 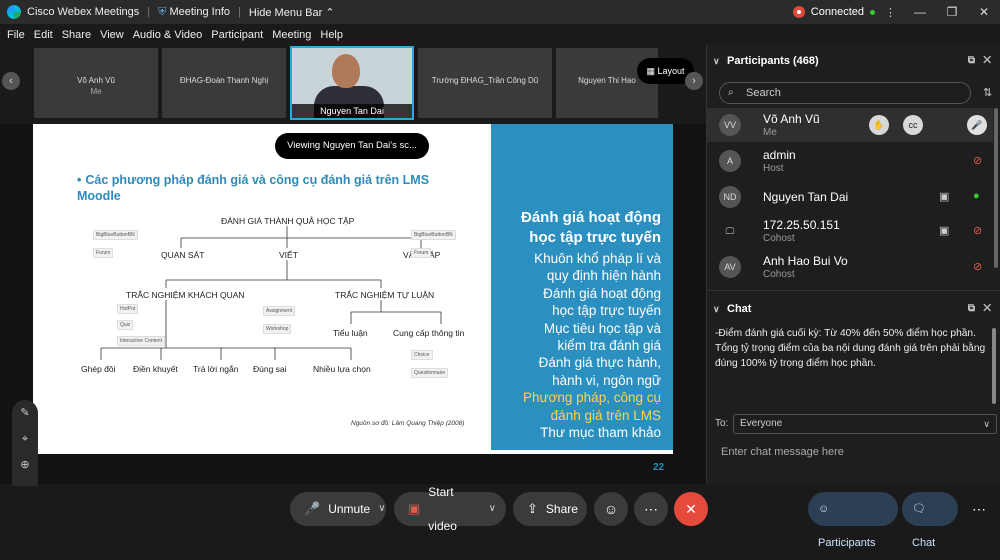 What do you see at coordinates (850, 267) in the screenshot?
I see `participant-row: AV Anh Hao Bui Vo Cohost ⊘` at bounding box center [850, 267].